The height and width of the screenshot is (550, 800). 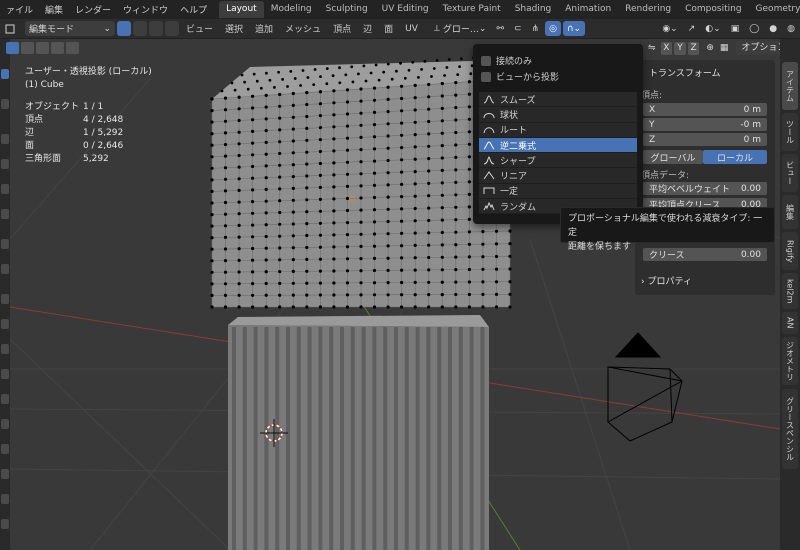 I want to click on select-mode-extend-button, so click(x=140, y=28).